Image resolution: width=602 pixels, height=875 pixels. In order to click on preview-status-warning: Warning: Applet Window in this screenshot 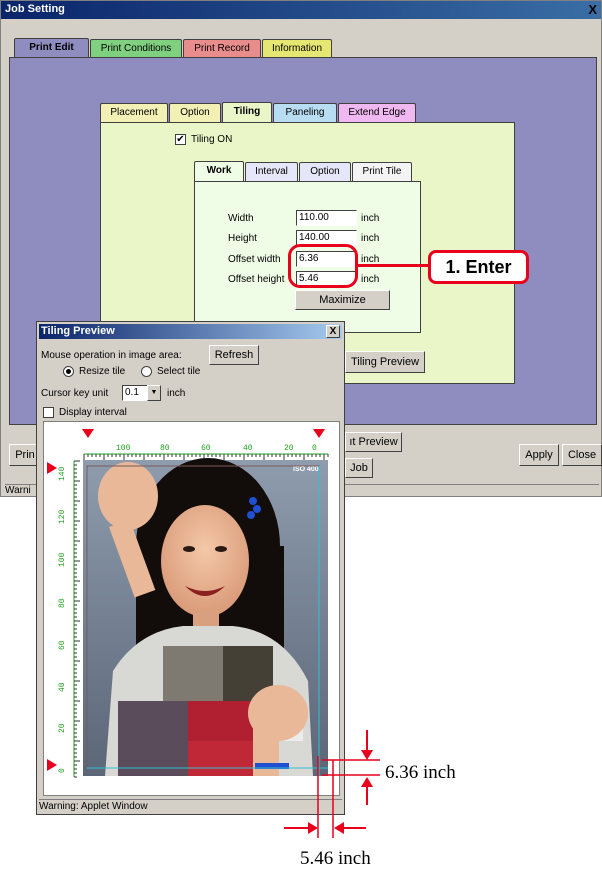, I will do `click(93, 806)`.